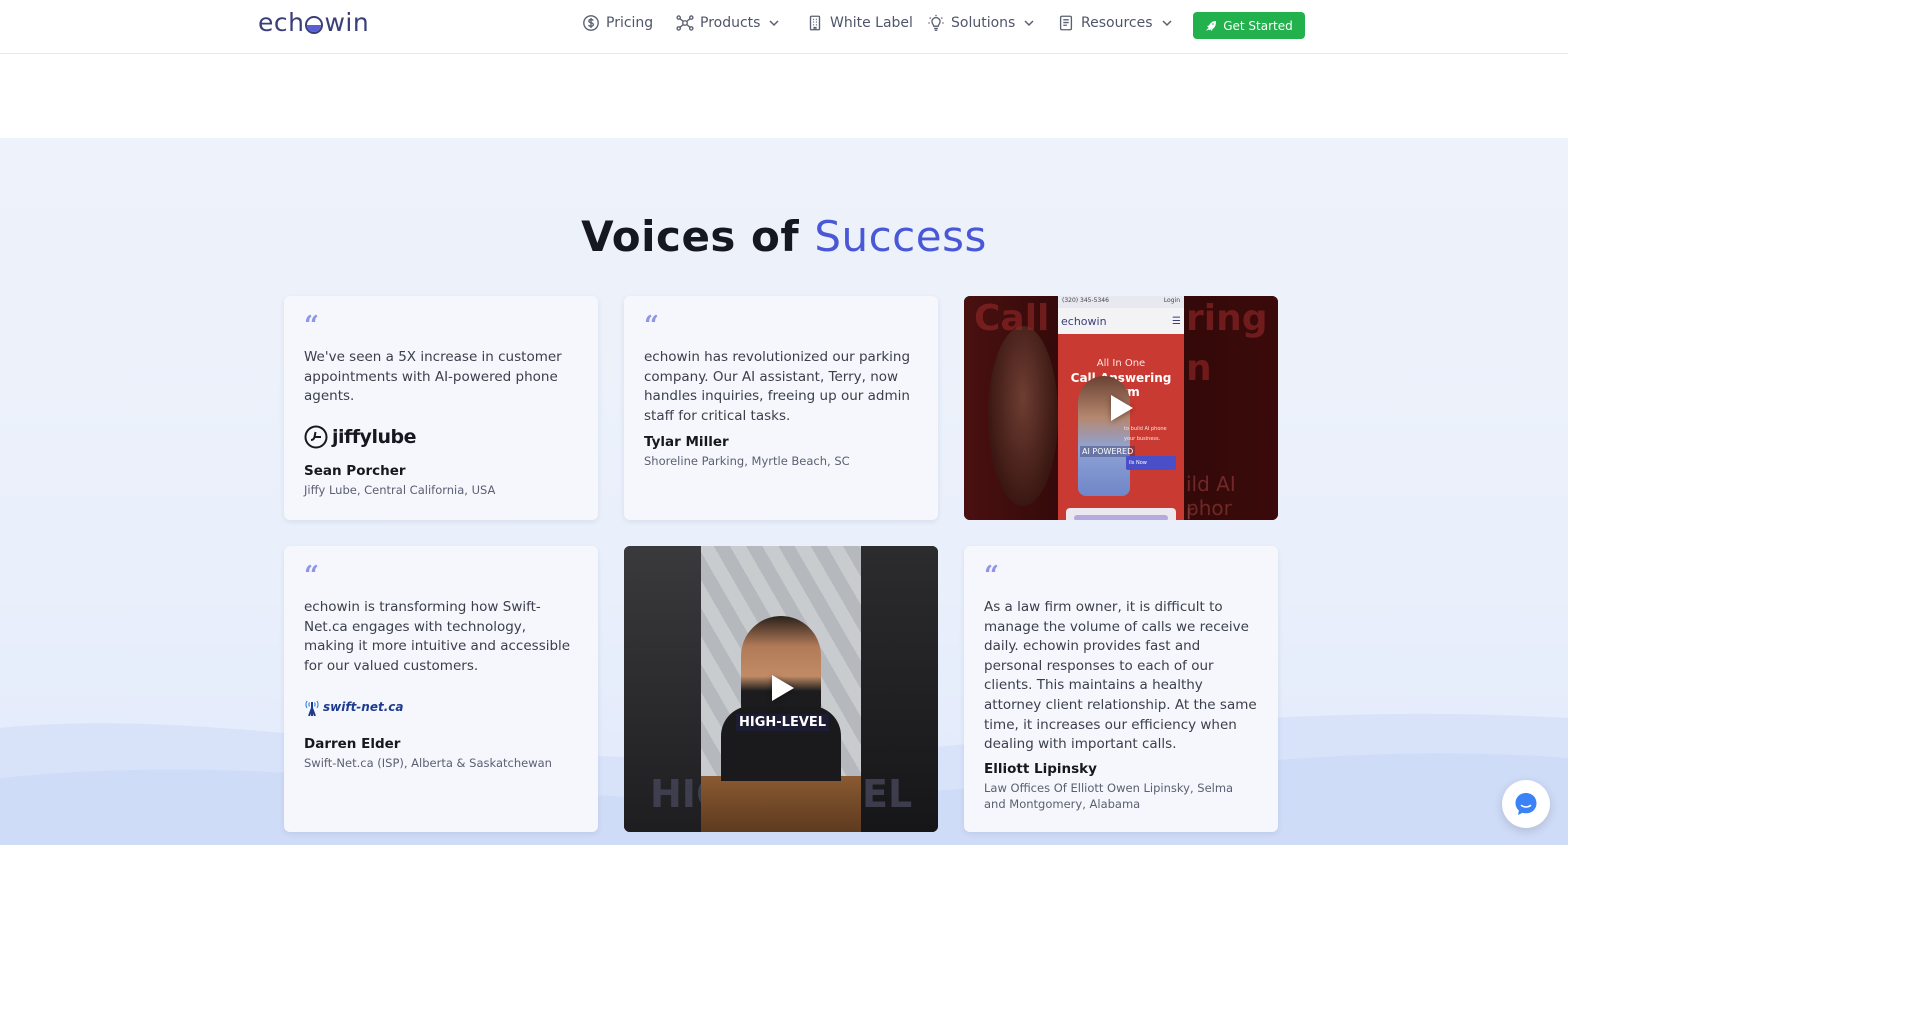 Image resolution: width=1917 pixels, height=1033 pixels. I want to click on nav-resources-label: Resources, so click(1117, 23).